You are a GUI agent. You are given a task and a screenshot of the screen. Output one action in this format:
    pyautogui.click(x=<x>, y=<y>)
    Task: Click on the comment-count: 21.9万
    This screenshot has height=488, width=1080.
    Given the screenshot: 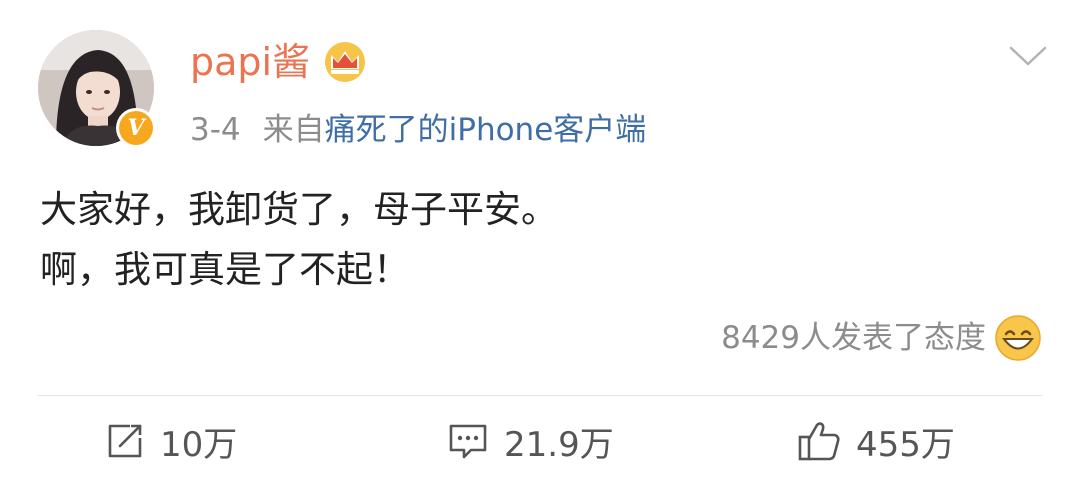 What is the action you would take?
    pyautogui.click(x=559, y=444)
    